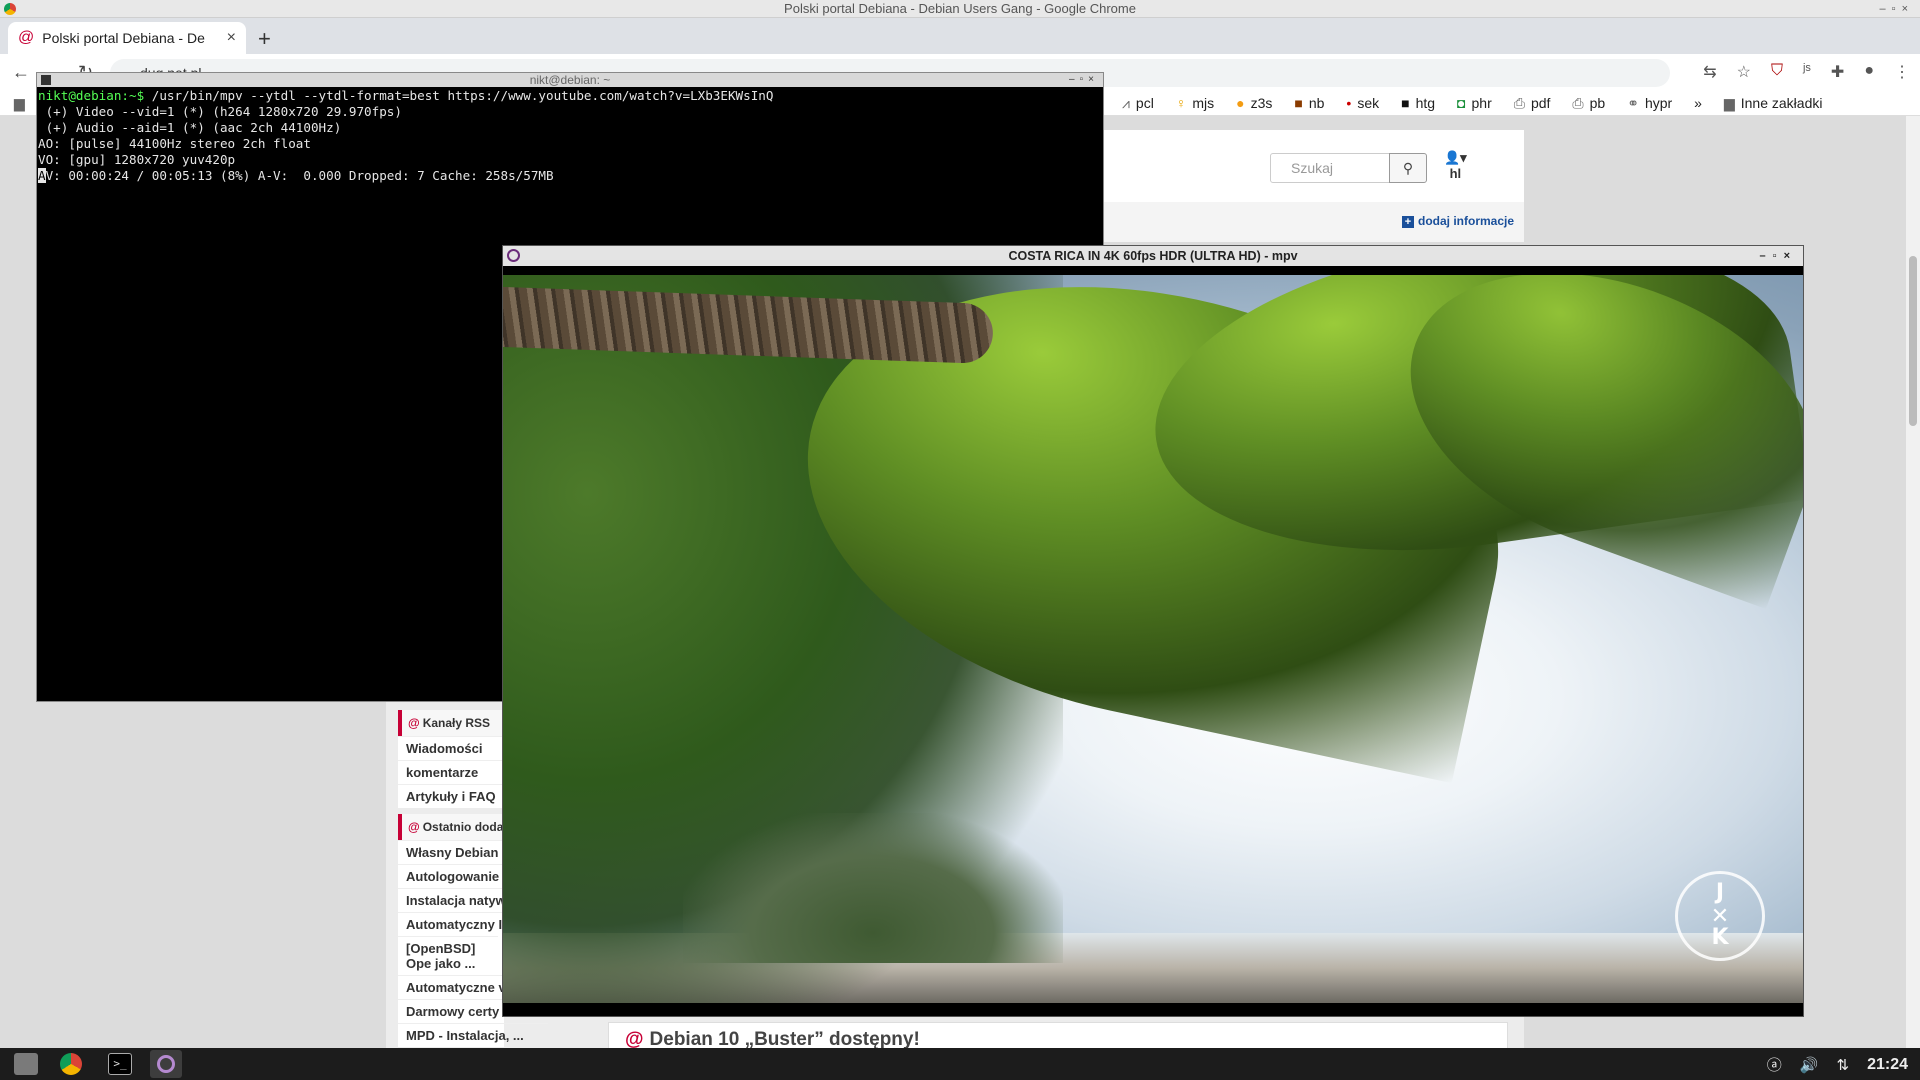 The width and height of the screenshot is (1920, 1080). What do you see at coordinates (1597, 103) in the screenshot?
I see `bookmark-label: pb` at bounding box center [1597, 103].